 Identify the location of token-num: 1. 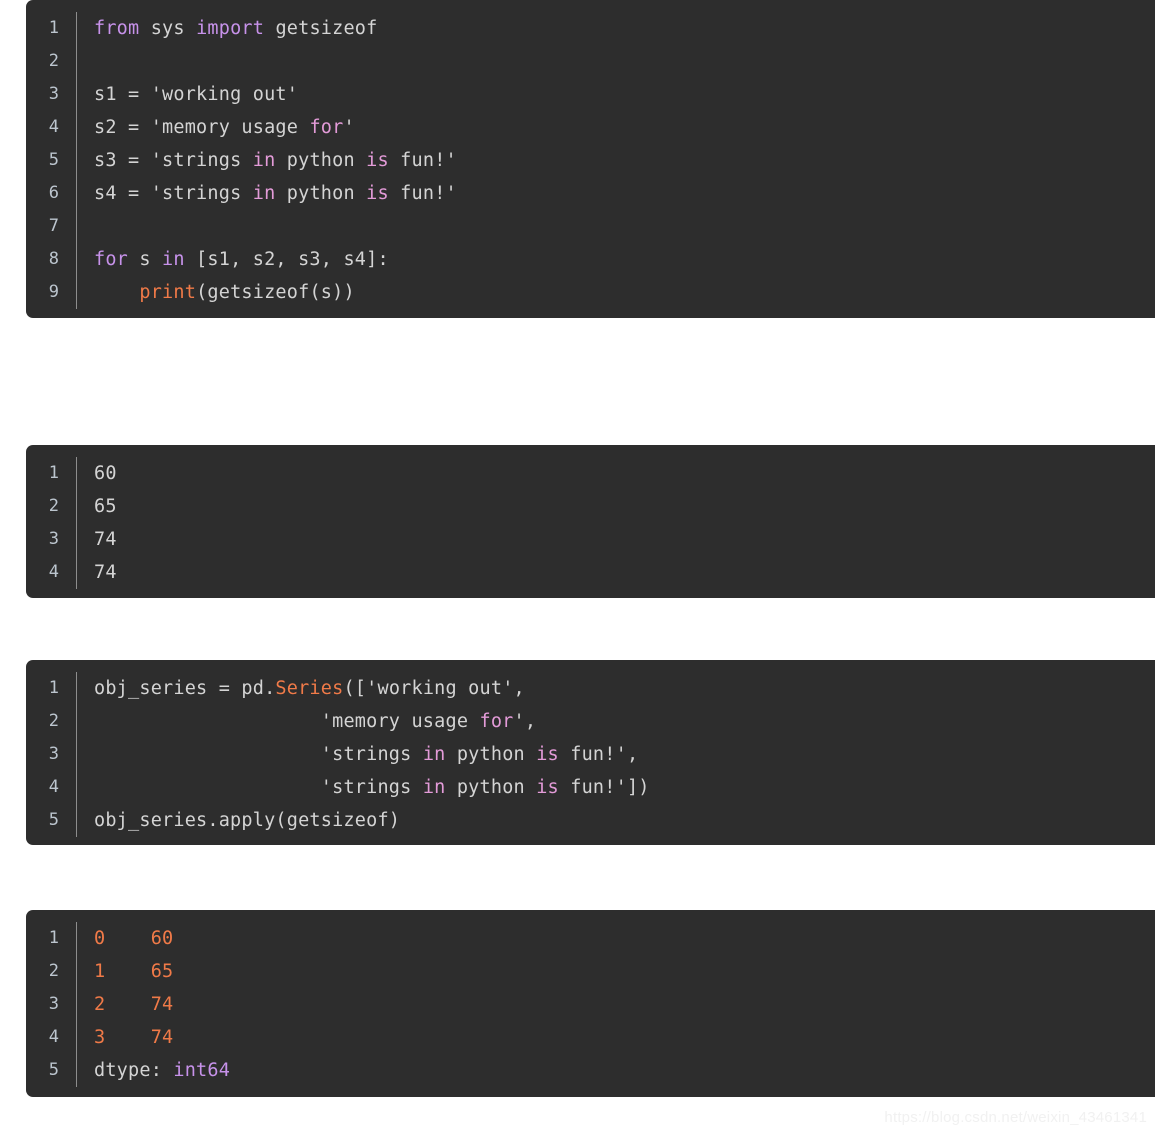
(100, 971).